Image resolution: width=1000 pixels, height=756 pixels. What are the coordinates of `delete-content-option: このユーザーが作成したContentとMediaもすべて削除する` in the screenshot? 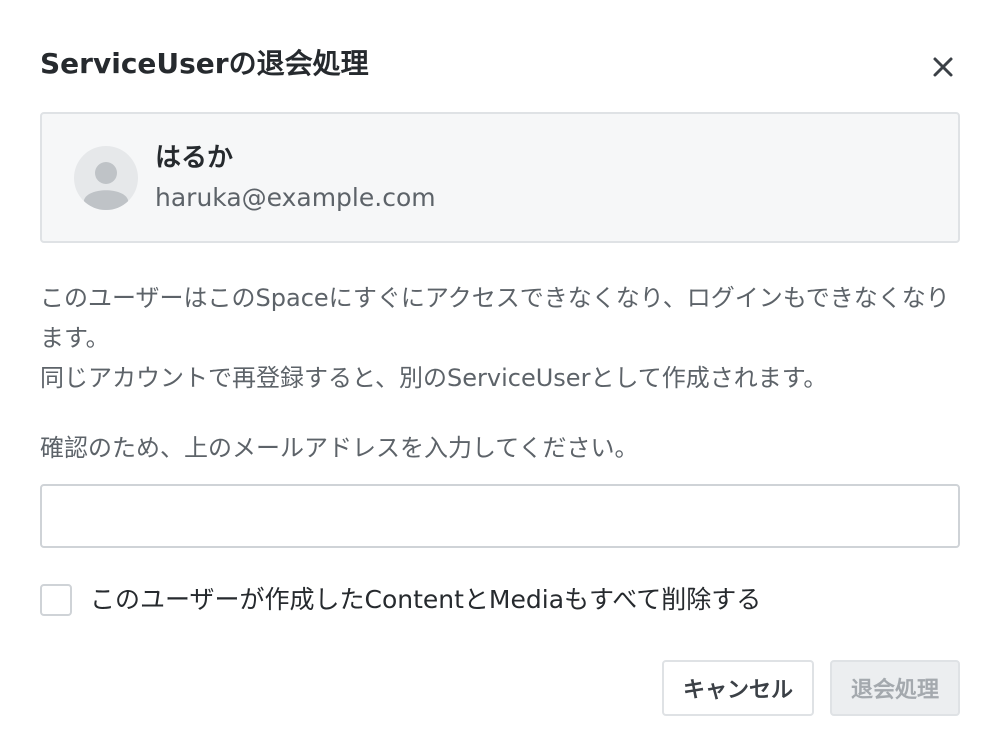 It's located at (400, 600).